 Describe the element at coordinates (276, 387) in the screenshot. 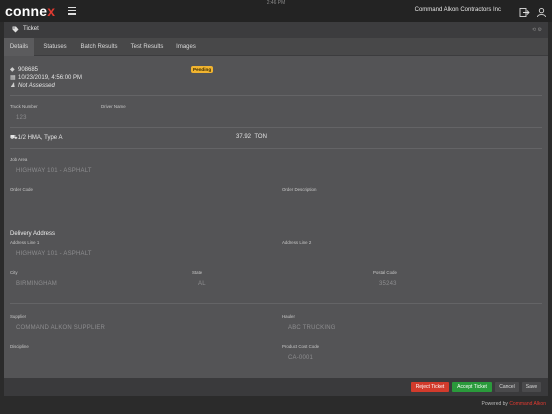

I see `action-bar: Reject Ticket Accept Ticket Cancel Save` at that location.